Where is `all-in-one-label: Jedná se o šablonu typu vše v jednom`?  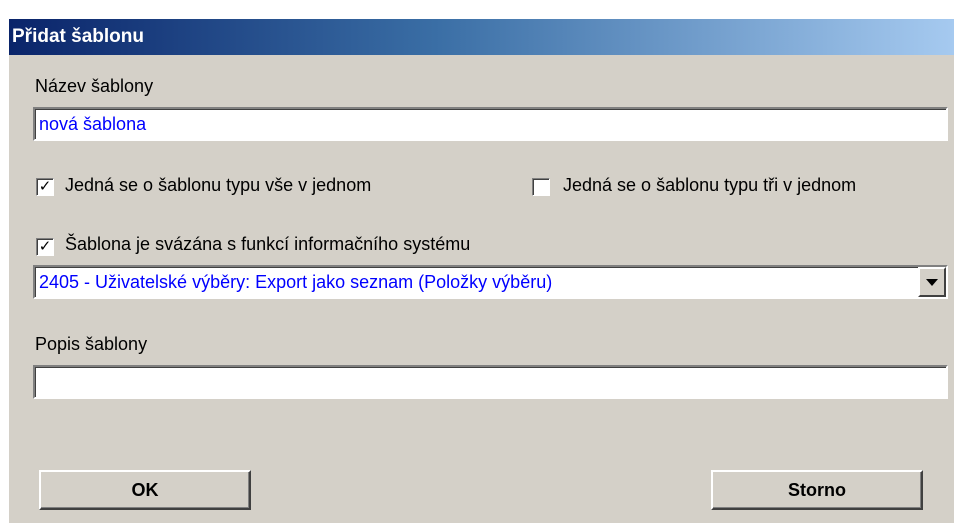
all-in-one-label: Jedná se o šablonu typu vše v jednom is located at coordinates (218, 185).